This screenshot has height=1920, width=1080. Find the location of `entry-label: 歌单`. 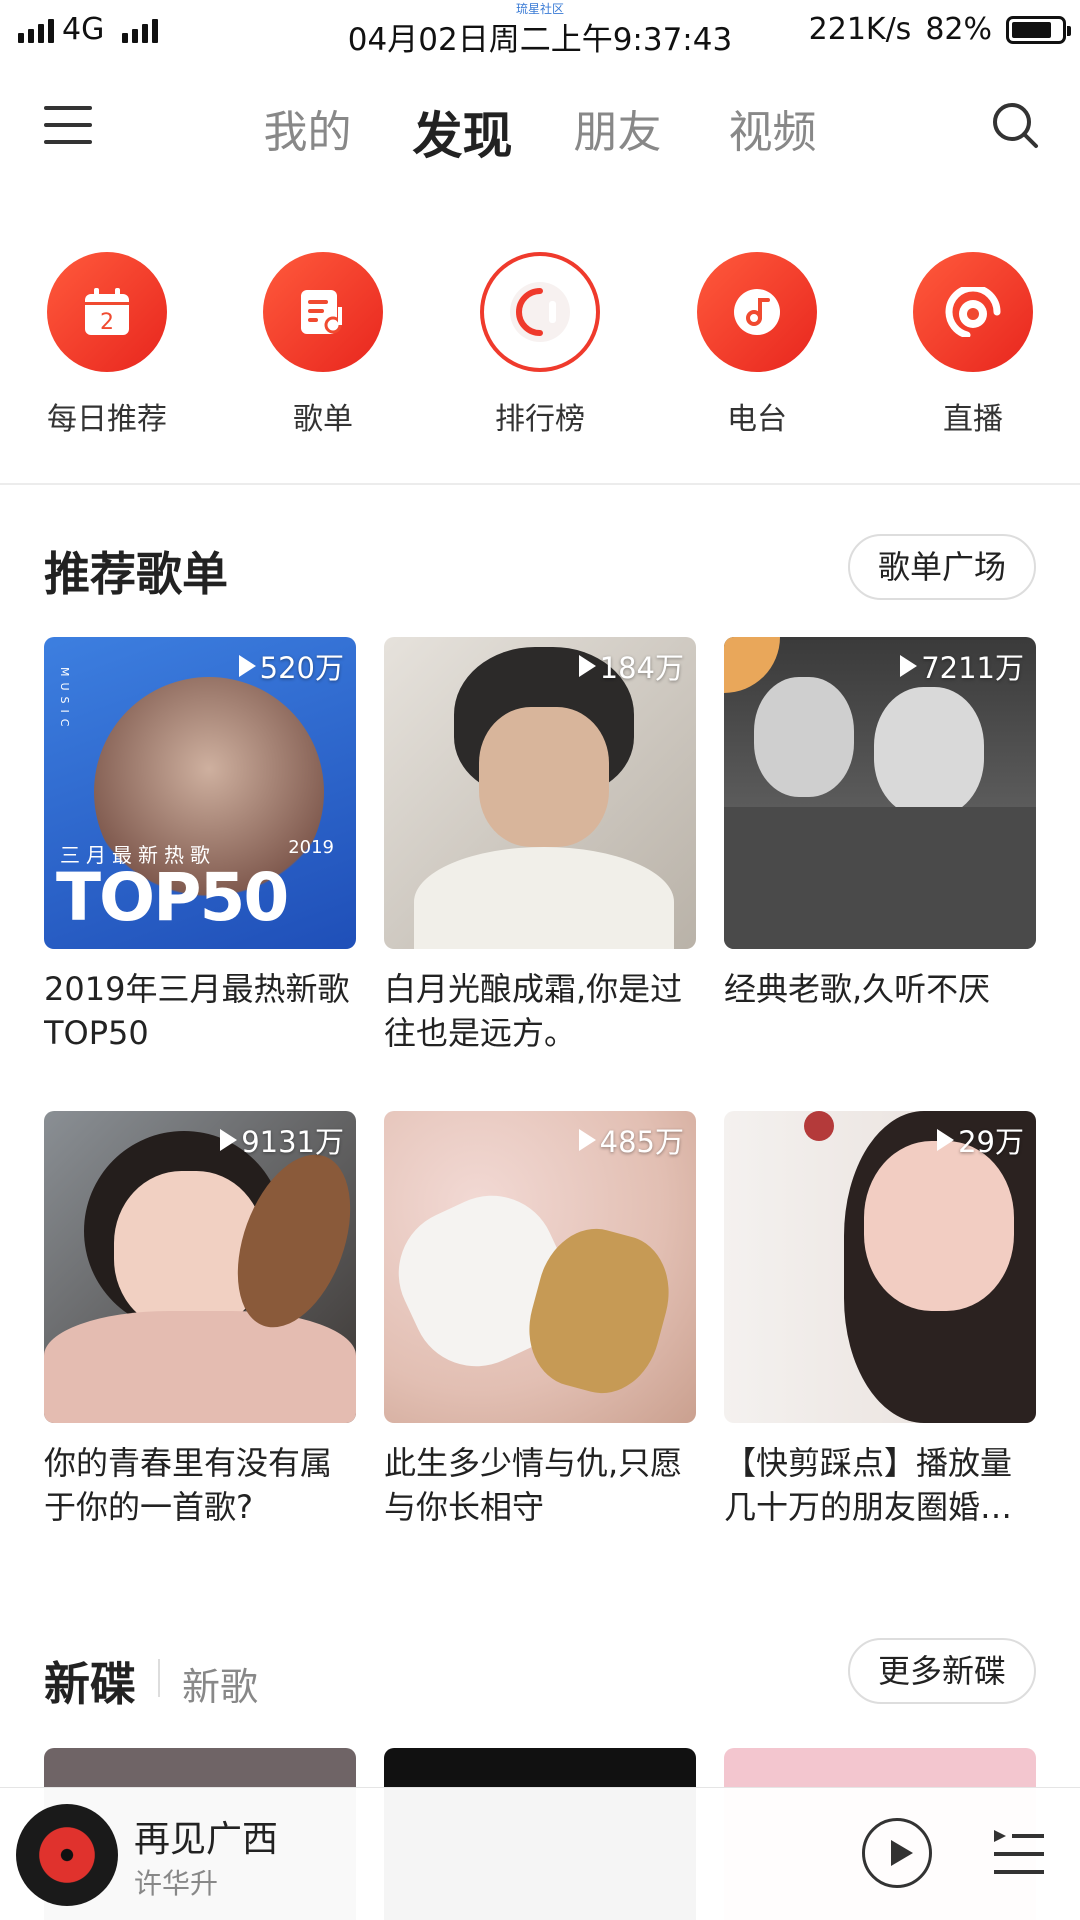

entry-label: 歌单 is located at coordinates (323, 419).